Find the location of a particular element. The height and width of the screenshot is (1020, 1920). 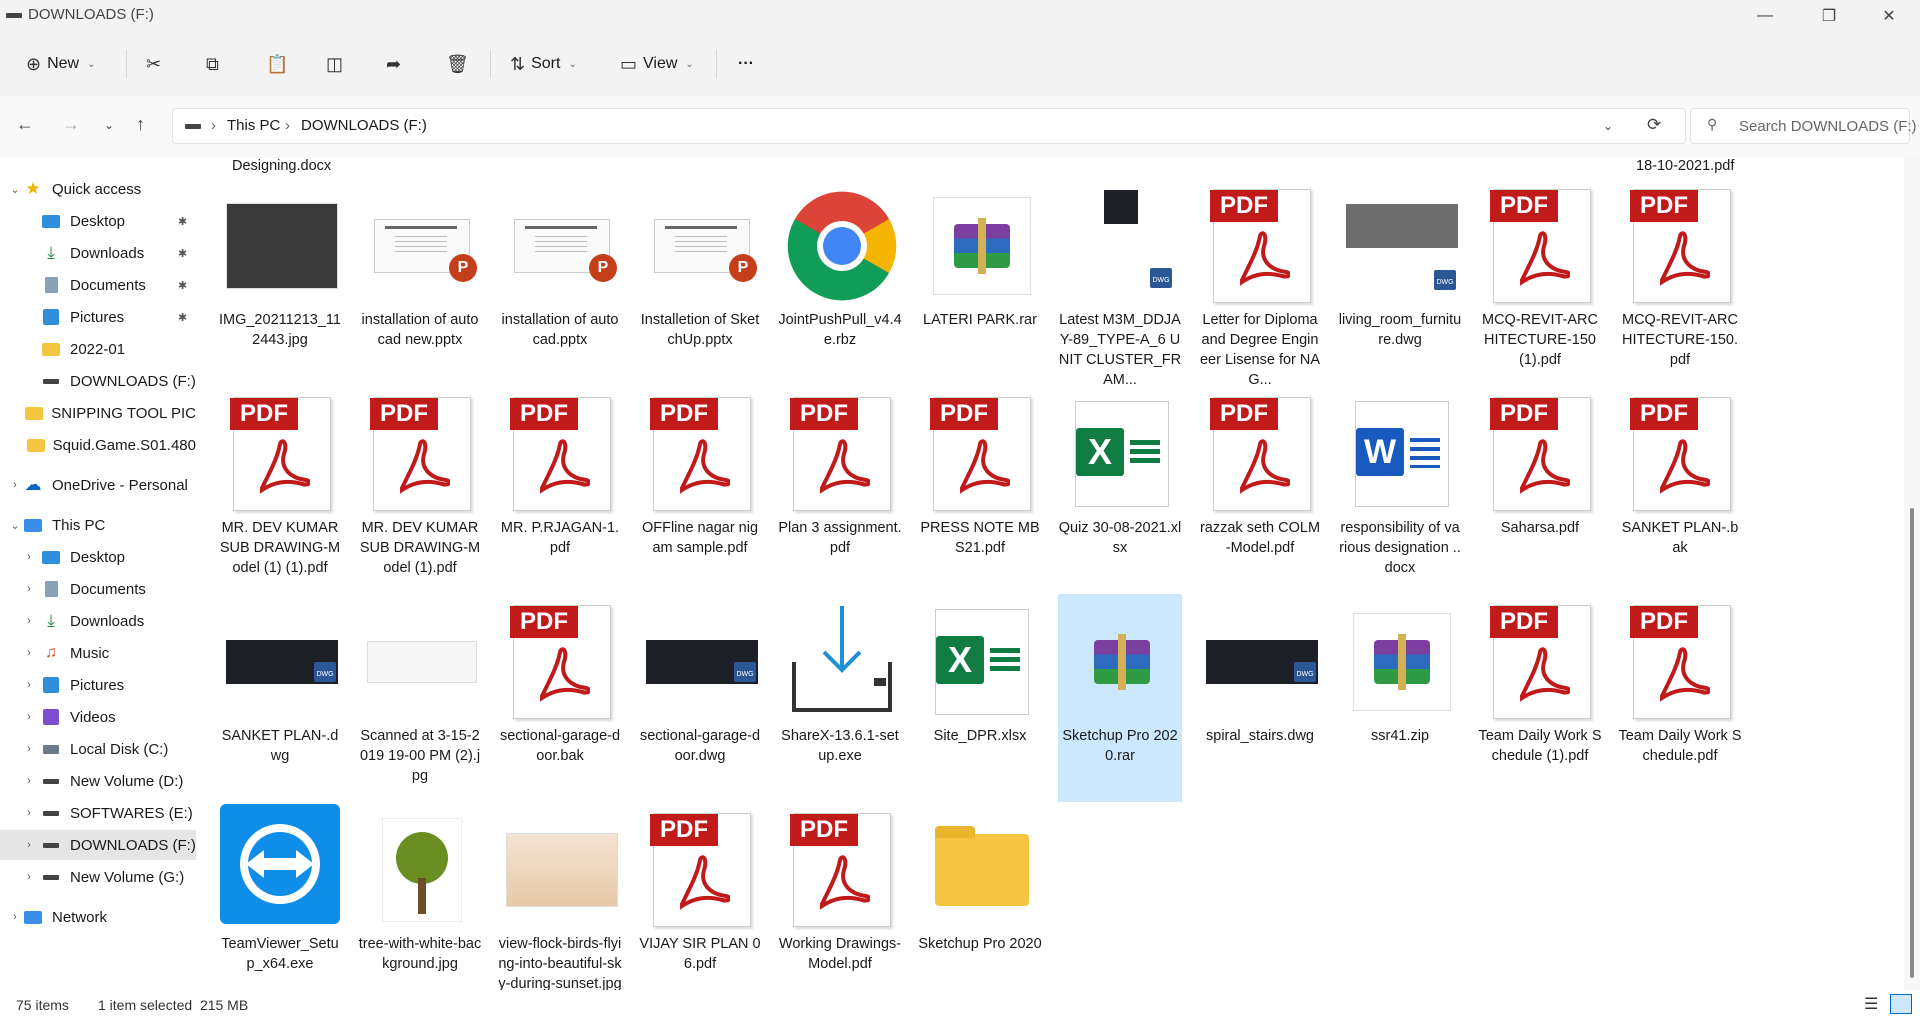

file-item: PDF Team Daily Work Schedule (1).pdf is located at coordinates (1540, 698).